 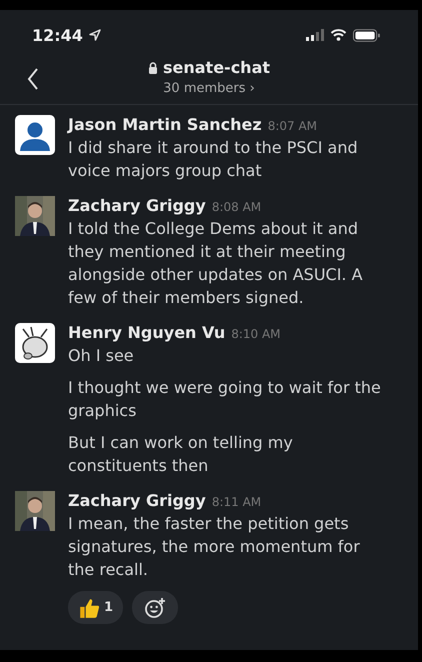 What do you see at coordinates (237, 502) in the screenshot?
I see `message-time: 8:11 AM` at bounding box center [237, 502].